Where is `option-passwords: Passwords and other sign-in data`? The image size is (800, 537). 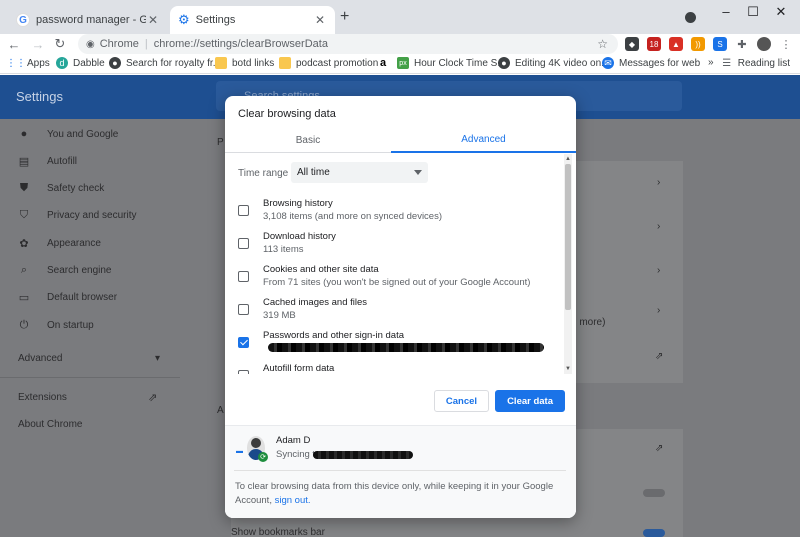 option-passwords: Passwords and other sign-in data is located at coordinates (398, 345).